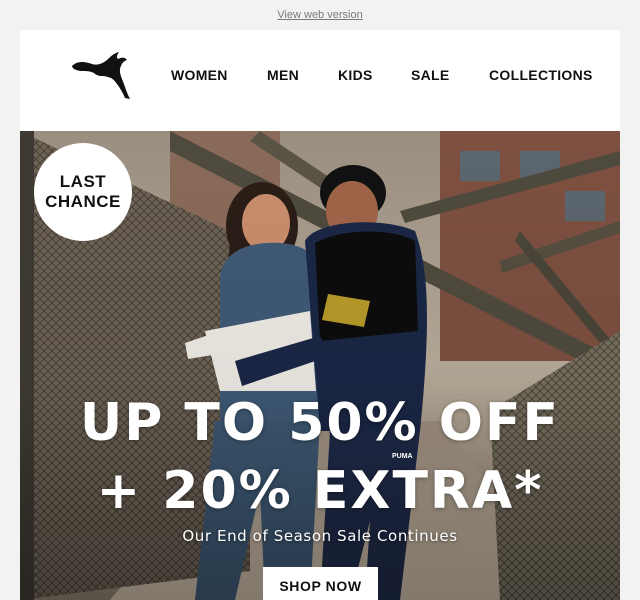 This screenshot has height=600, width=640. I want to click on last-chance-badge: LAST CHANCE, so click(83, 192).